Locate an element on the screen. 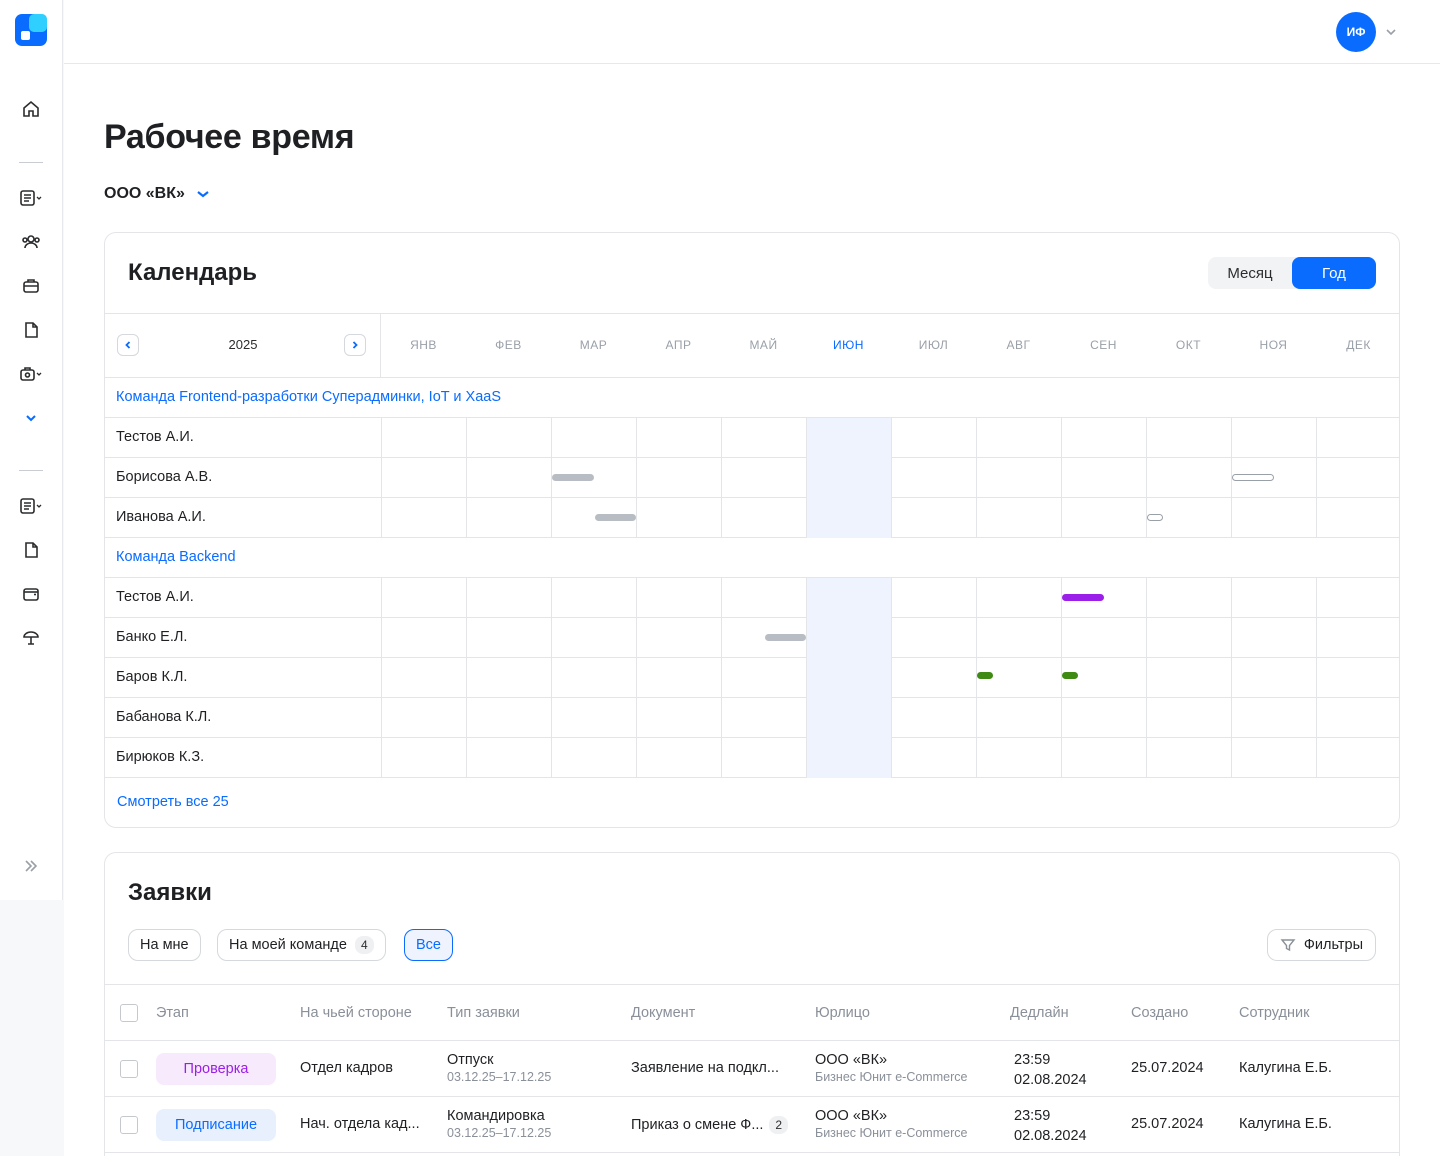 Image resolution: width=1440 pixels, height=1156 pixels. next-year-button is located at coordinates (355, 345).